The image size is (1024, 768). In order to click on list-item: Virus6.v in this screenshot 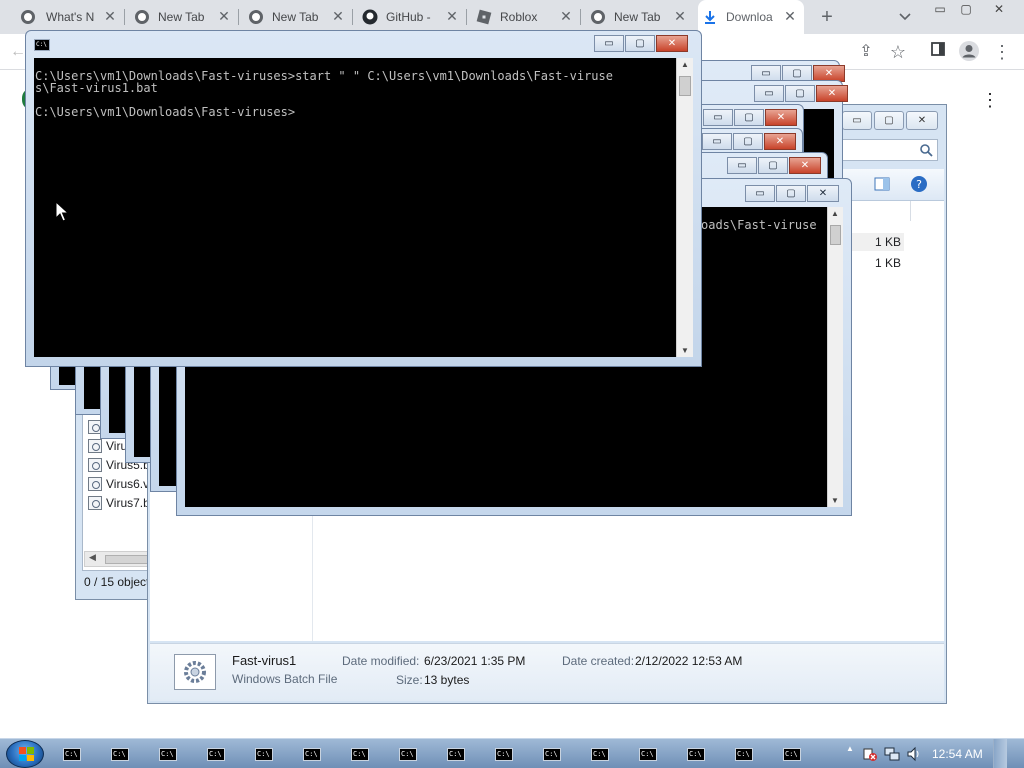, I will do `click(118, 484)`.